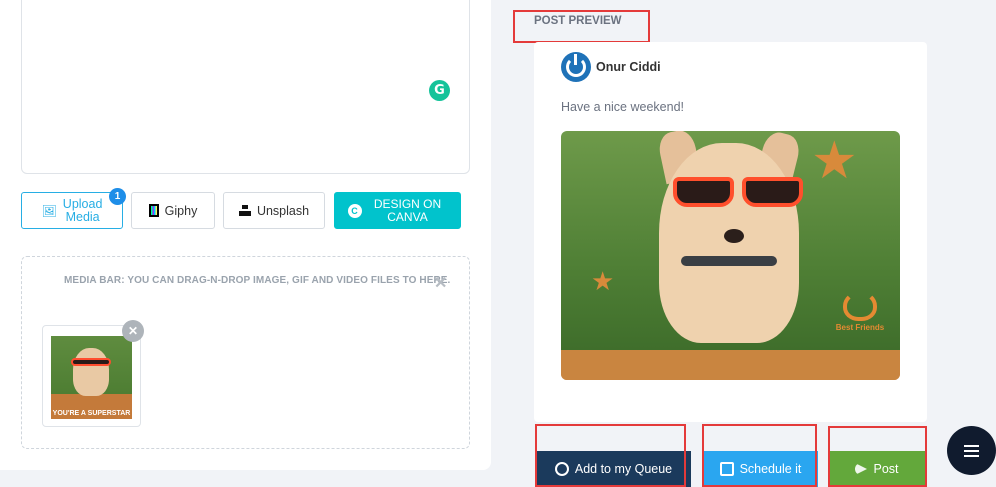 The width and height of the screenshot is (996, 487). What do you see at coordinates (117, 196) in the screenshot?
I see `upload-count-badge: 1` at bounding box center [117, 196].